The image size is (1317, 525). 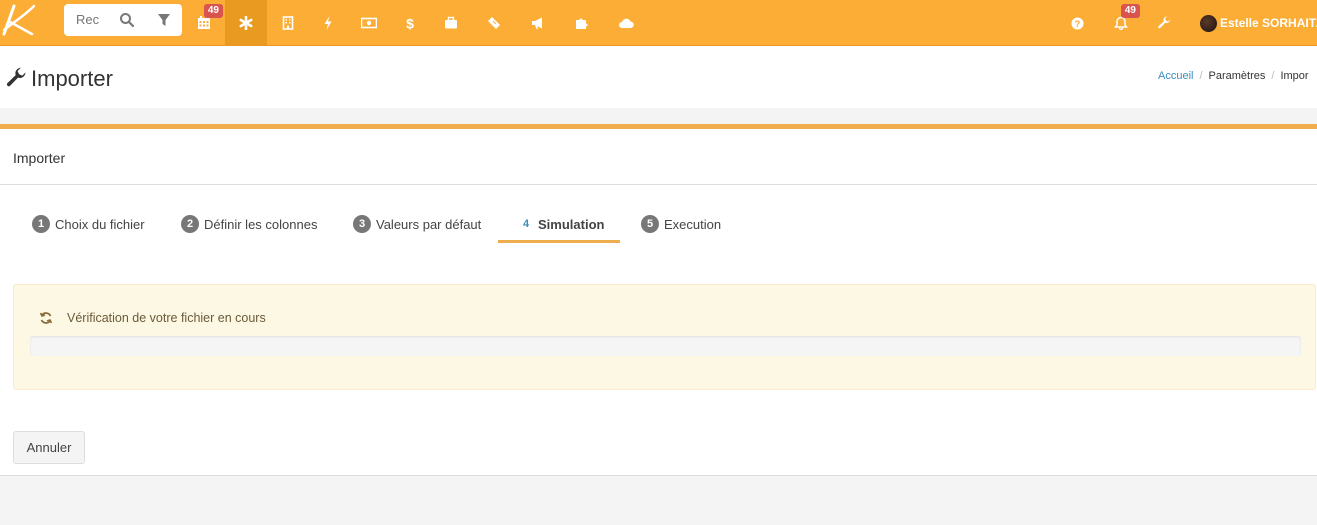 What do you see at coordinates (571, 224) in the screenshot?
I see `step-label: Simulation` at bounding box center [571, 224].